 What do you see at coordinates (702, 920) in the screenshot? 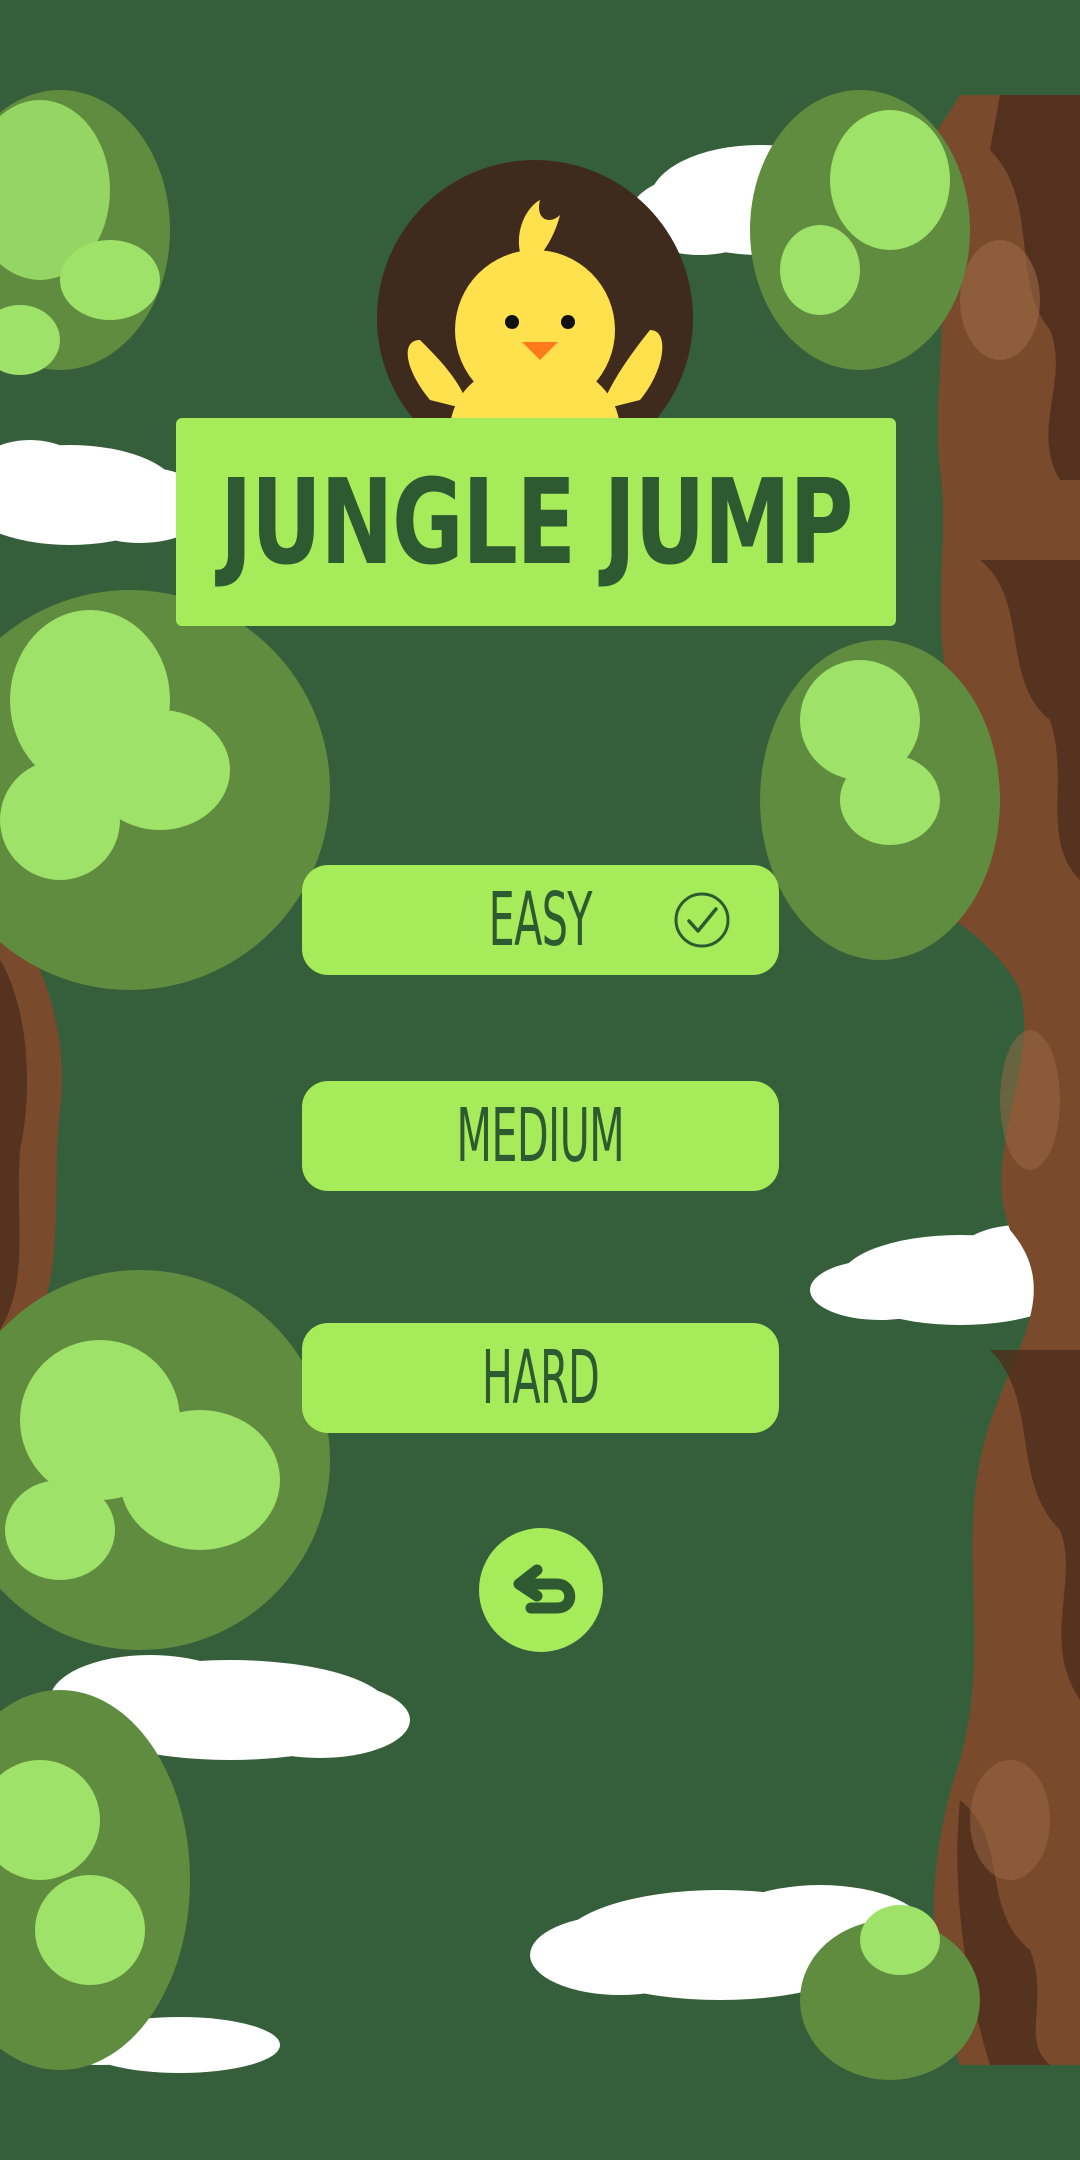
I see `check-circle-icon` at bounding box center [702, 920].